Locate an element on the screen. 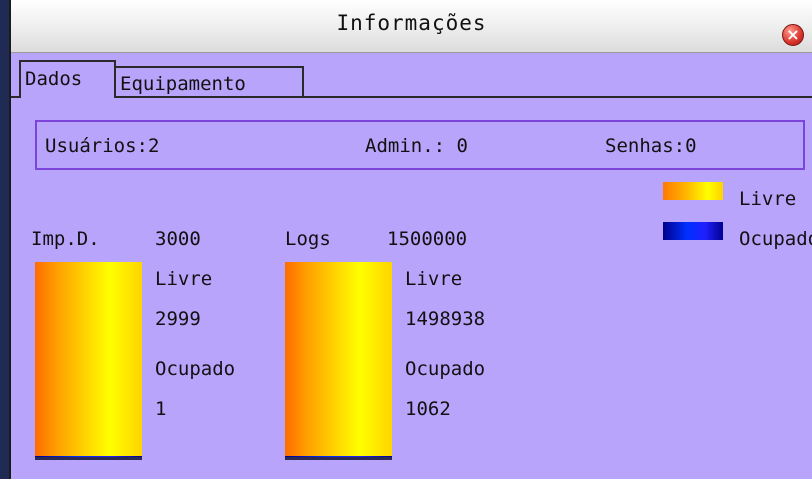 The image size is (812, 479). tab-equipamento: Equipamento is located at coordinates (209, 82).